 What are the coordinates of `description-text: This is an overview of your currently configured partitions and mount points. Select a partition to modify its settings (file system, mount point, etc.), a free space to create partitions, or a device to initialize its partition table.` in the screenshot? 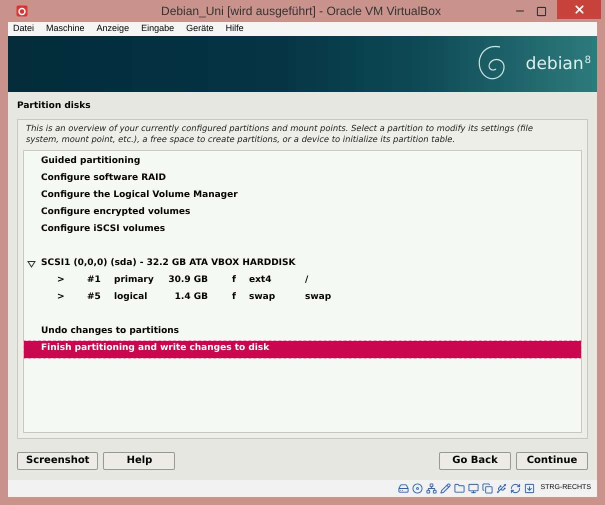 It's located at (279, 133).